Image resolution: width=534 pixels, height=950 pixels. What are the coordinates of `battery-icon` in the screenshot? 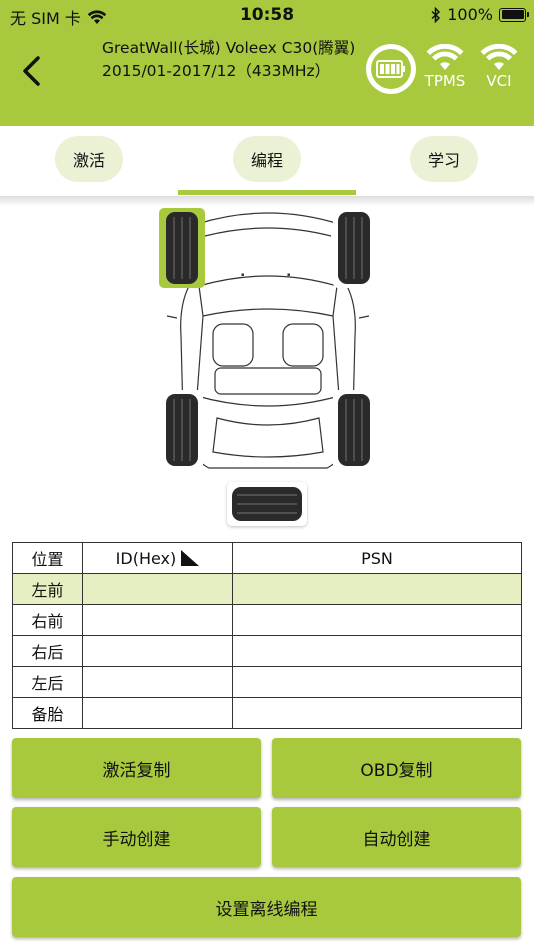 It's located at (514, 14).